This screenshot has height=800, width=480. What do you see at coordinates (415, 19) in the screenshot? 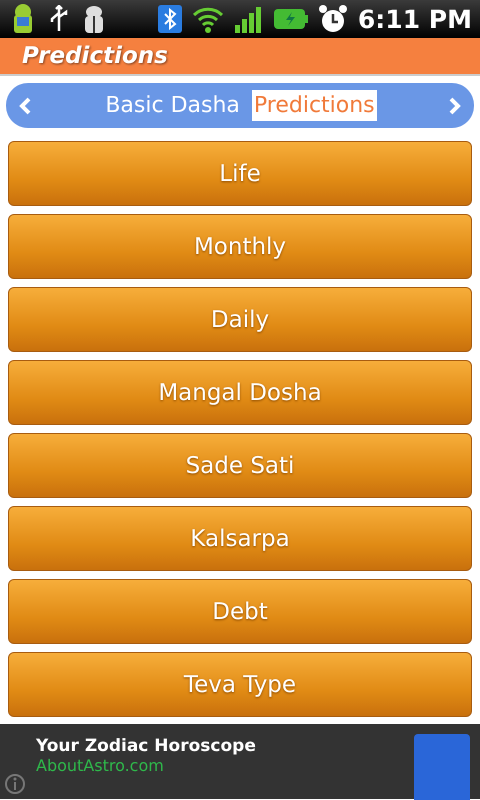
I see `status-time: 6:11 PM` at bounding box center [415, 19].